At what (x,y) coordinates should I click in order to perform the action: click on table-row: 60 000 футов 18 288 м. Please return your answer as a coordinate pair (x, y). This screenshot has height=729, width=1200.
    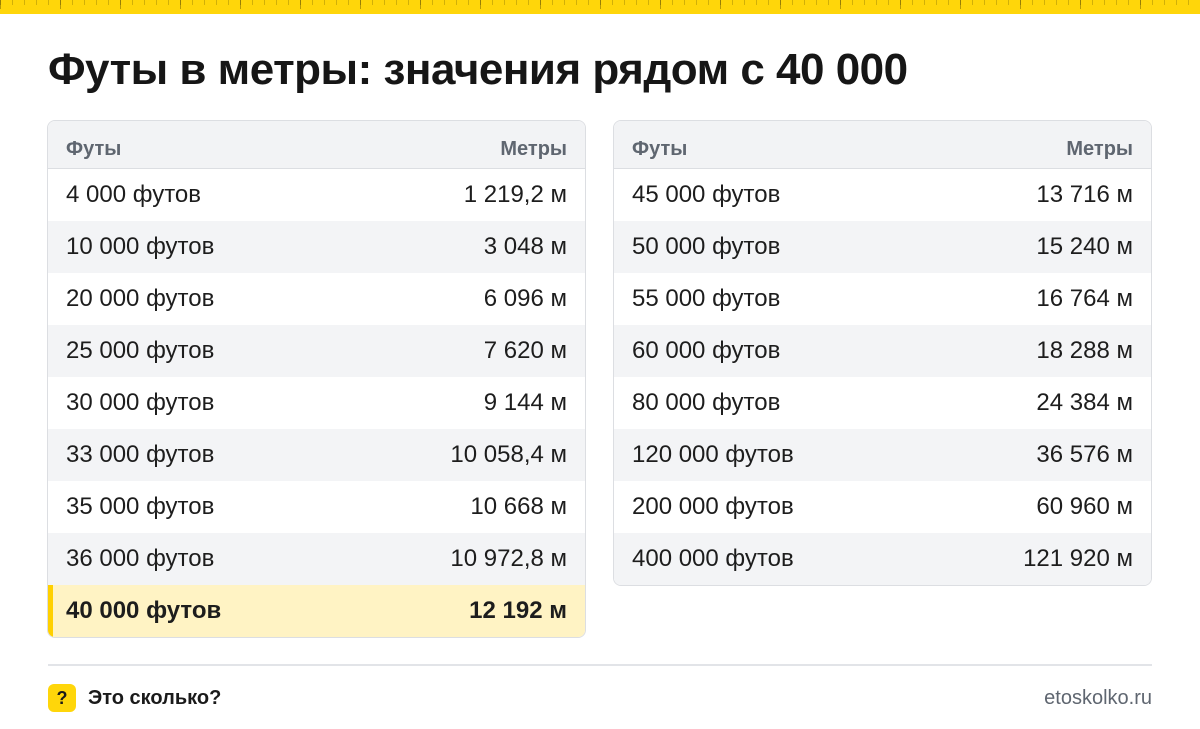
    Looking at the image, I should click on (882, 351).